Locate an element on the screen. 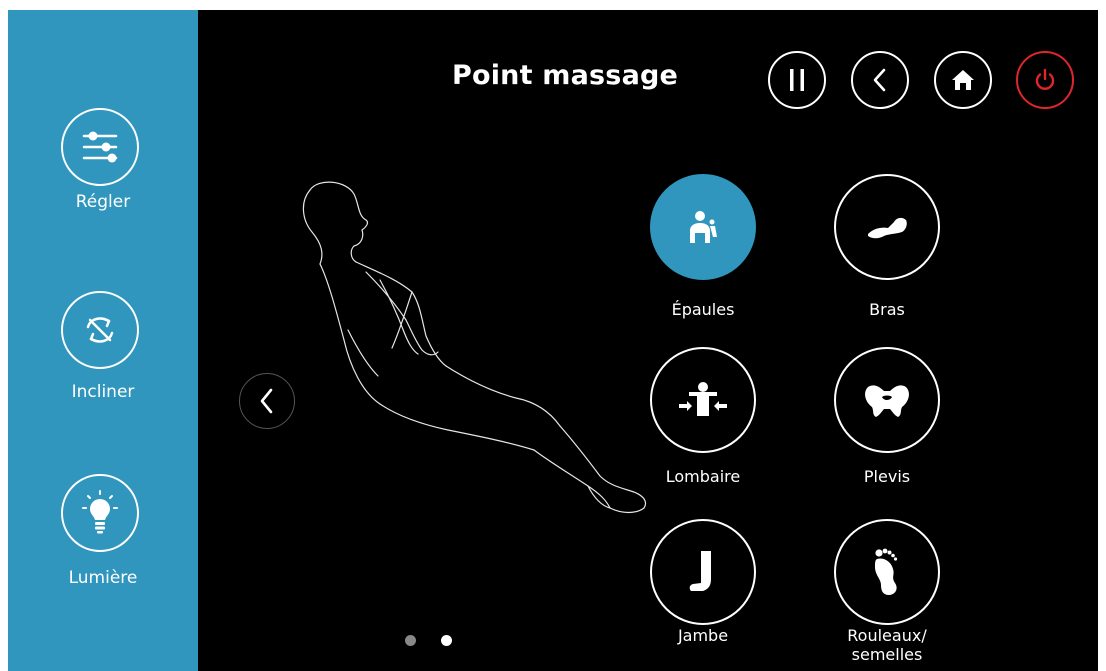 The width and height of the screenshot is (1106, 671). pause-icon is located at coordinates (797, 80).